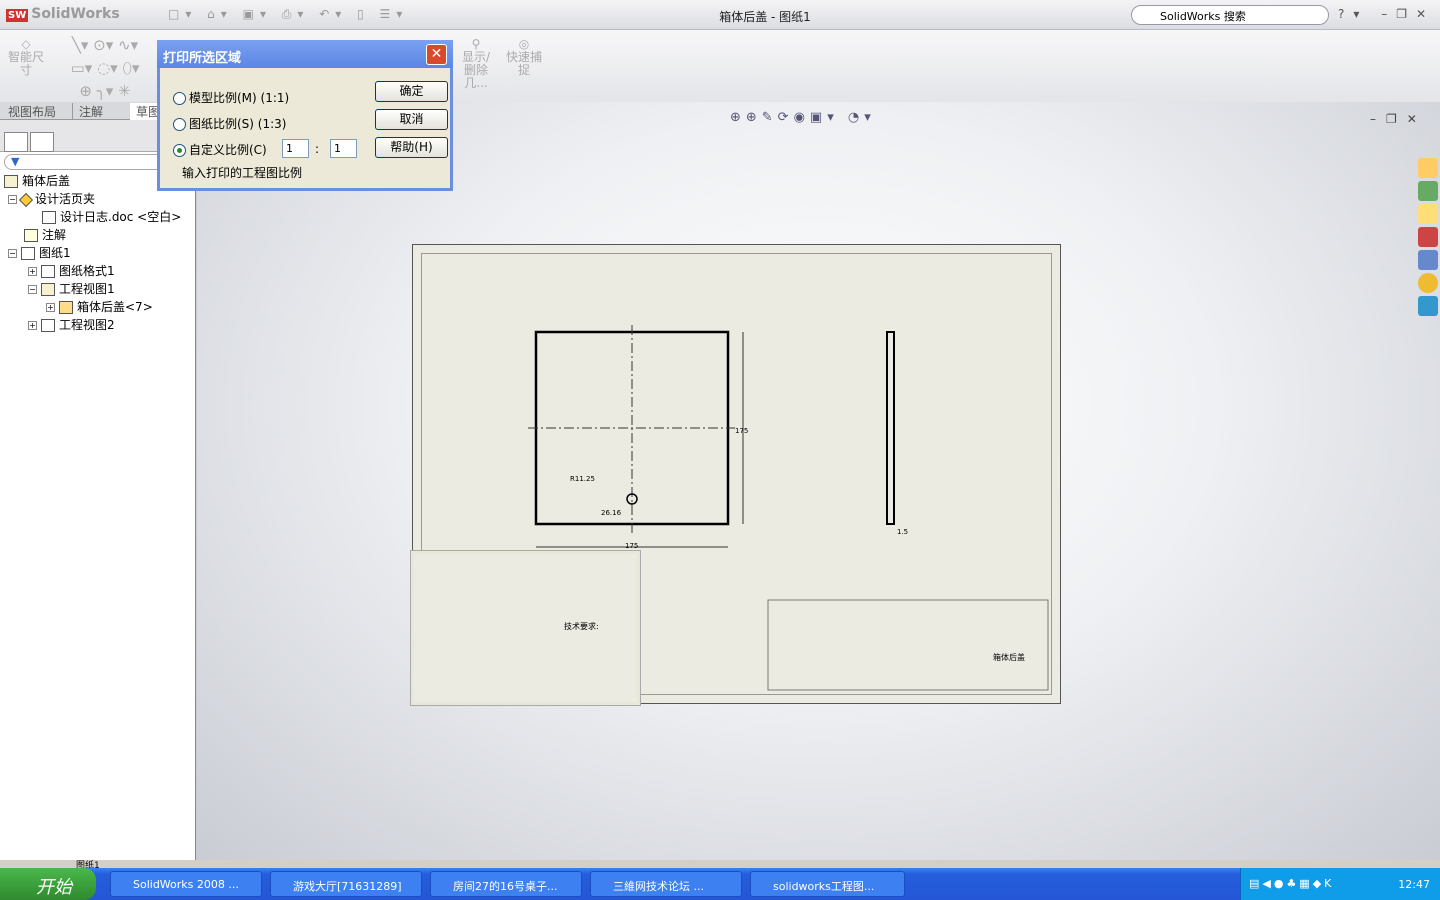  Describe the element at coordinates (1428, 283) in the screenshot. I see `tips-icon` at that location.